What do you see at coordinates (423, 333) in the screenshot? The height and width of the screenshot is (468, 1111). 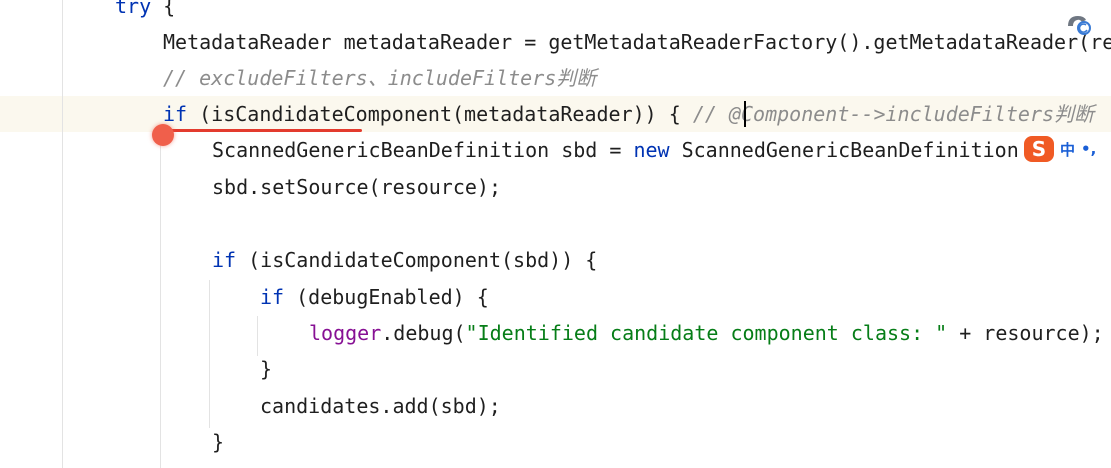 I see `code-text: .debug(` at bounding box center [423, 333].